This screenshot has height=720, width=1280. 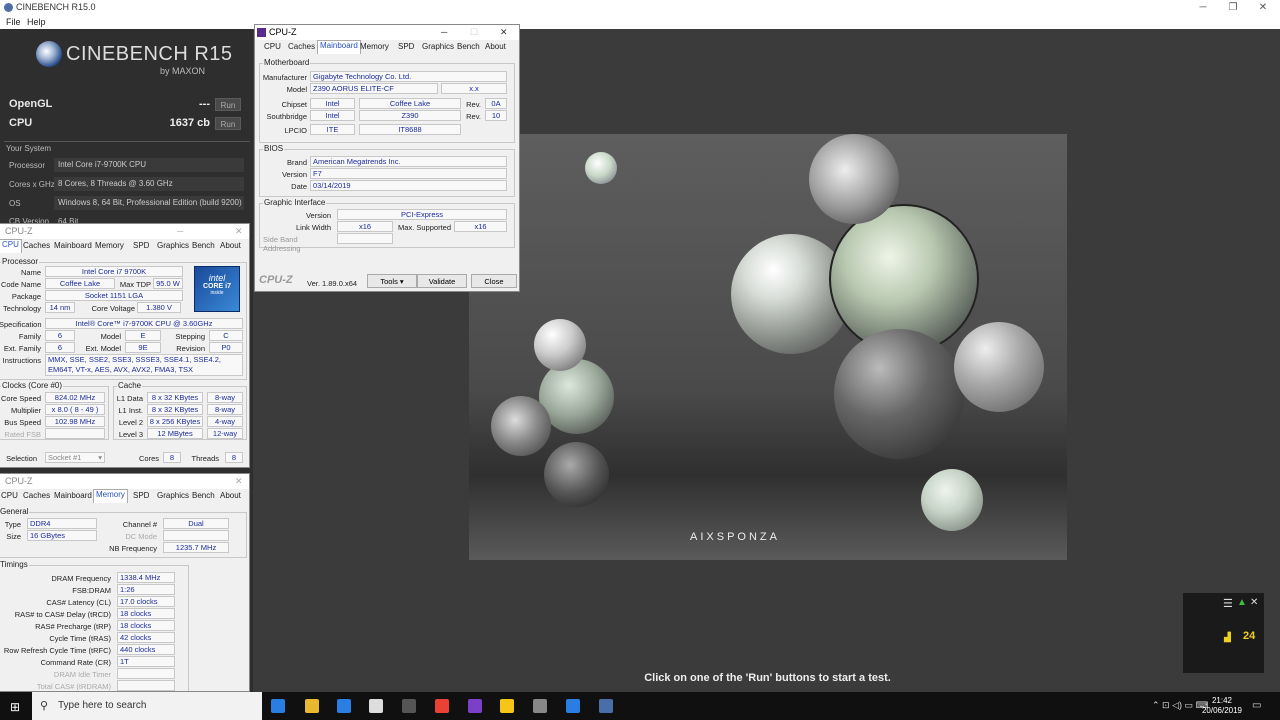 What do you see at coordinates (1254, 602) in the screenshot?
I see `widget-close-icon: ✕` at bounding box center [1254, 602].